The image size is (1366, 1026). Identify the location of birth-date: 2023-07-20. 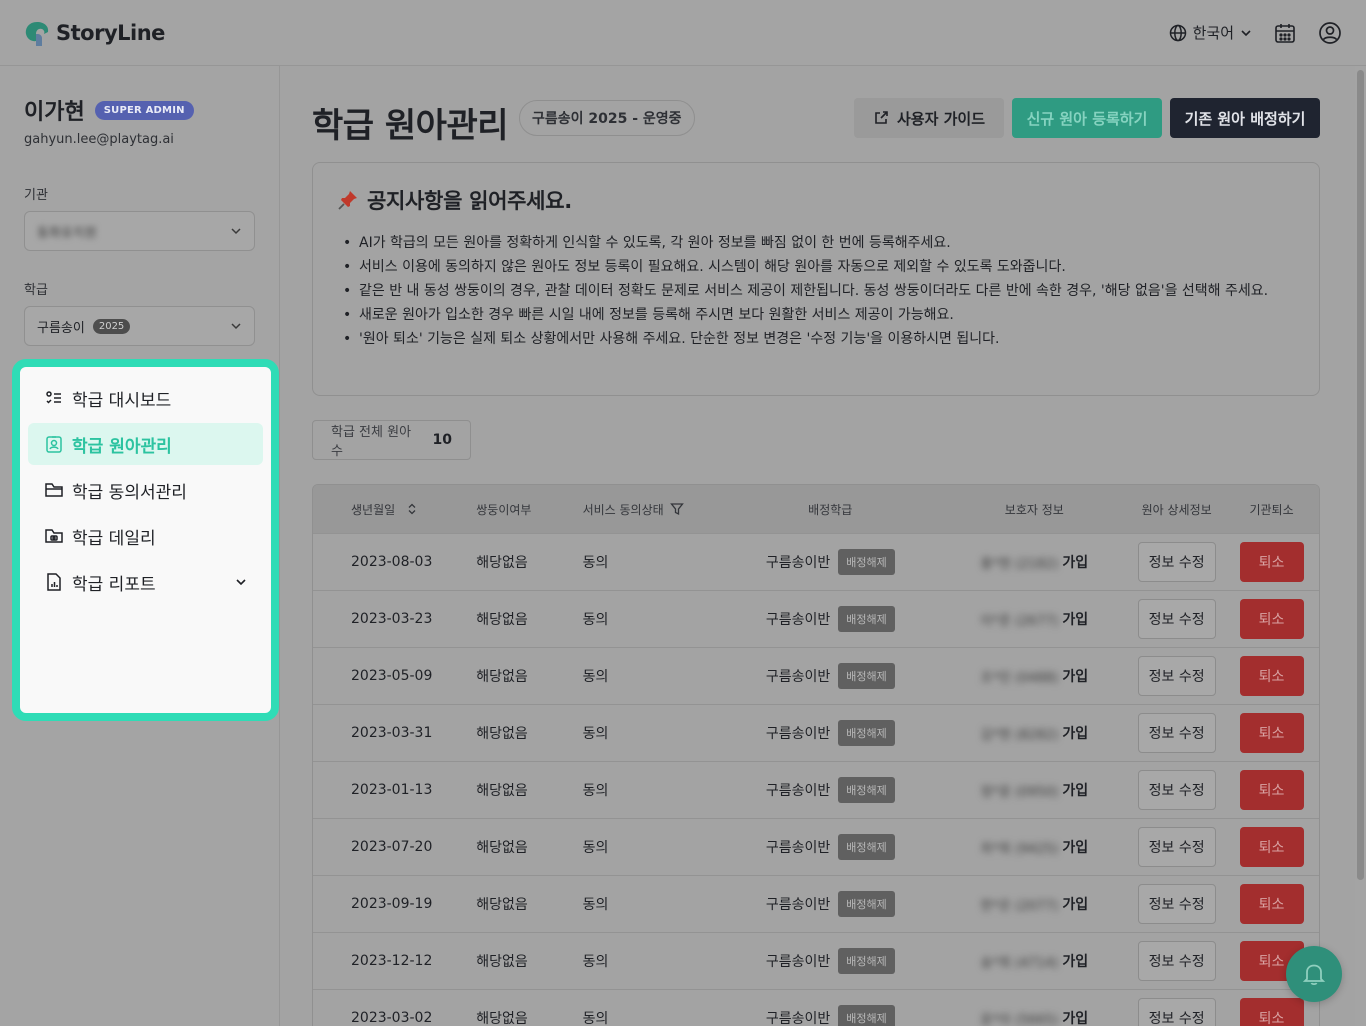
(394, 847).